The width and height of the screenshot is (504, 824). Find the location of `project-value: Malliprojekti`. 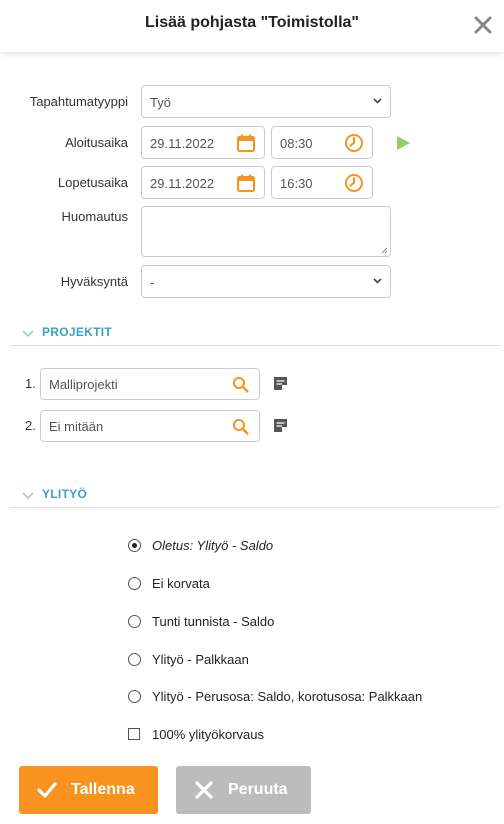

project-value: Malliprojekti is located at coordinates (83, 384).